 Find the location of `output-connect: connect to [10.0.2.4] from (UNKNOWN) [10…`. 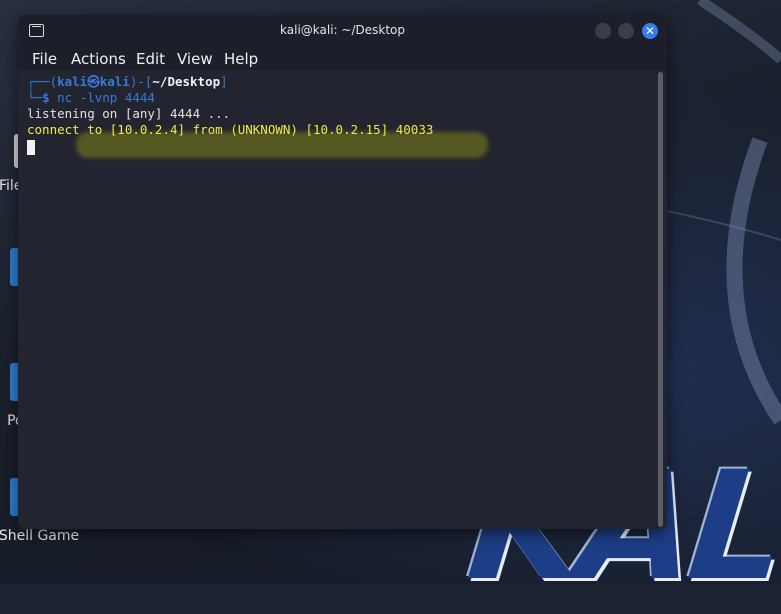

output-connect: connect to [10.0.2.4] from (UNKNOWN) [10… is located at coordinates (230, 129).